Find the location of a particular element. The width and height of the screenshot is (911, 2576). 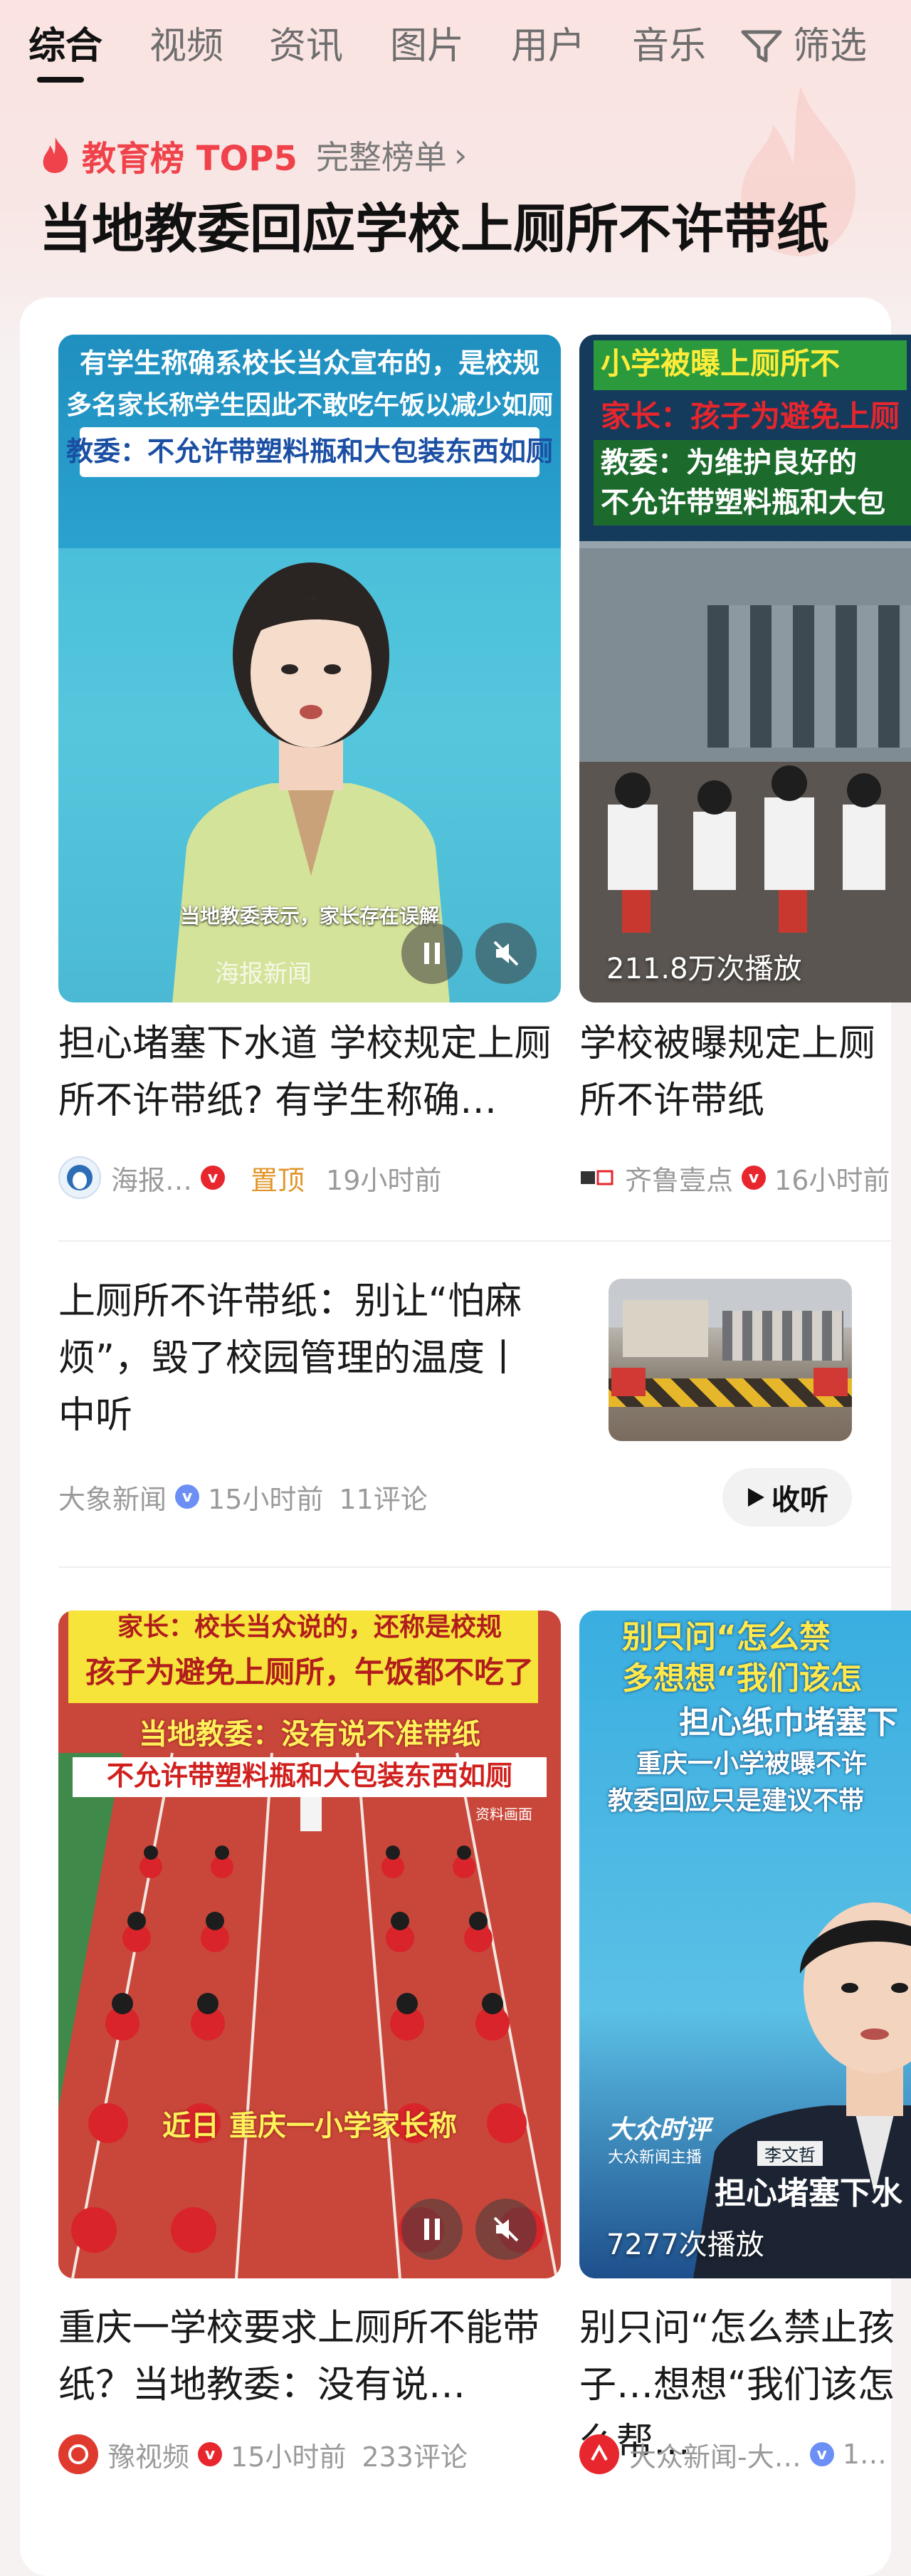

muted-speaker-icon is located at coordinates (506, 953).